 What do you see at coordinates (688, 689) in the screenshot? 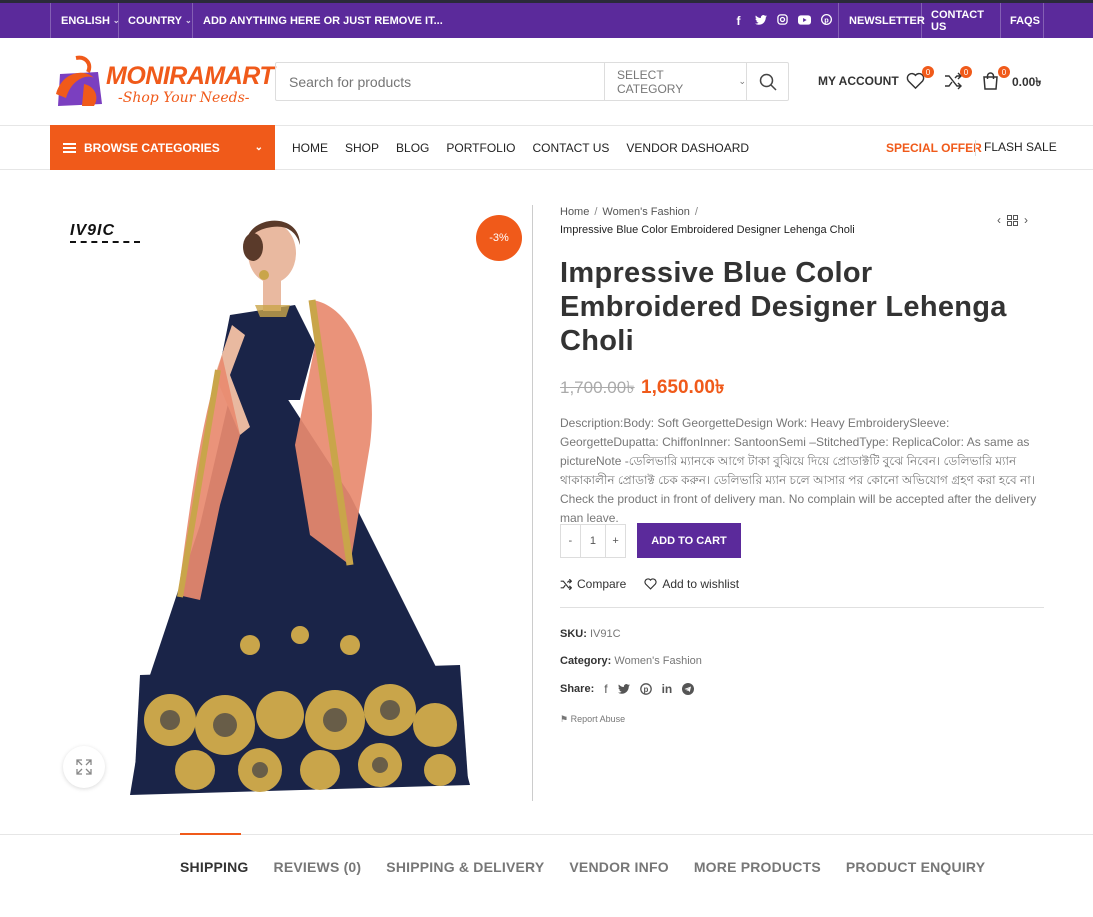
I see `telegram-icon` at bounding box center [688, 689].